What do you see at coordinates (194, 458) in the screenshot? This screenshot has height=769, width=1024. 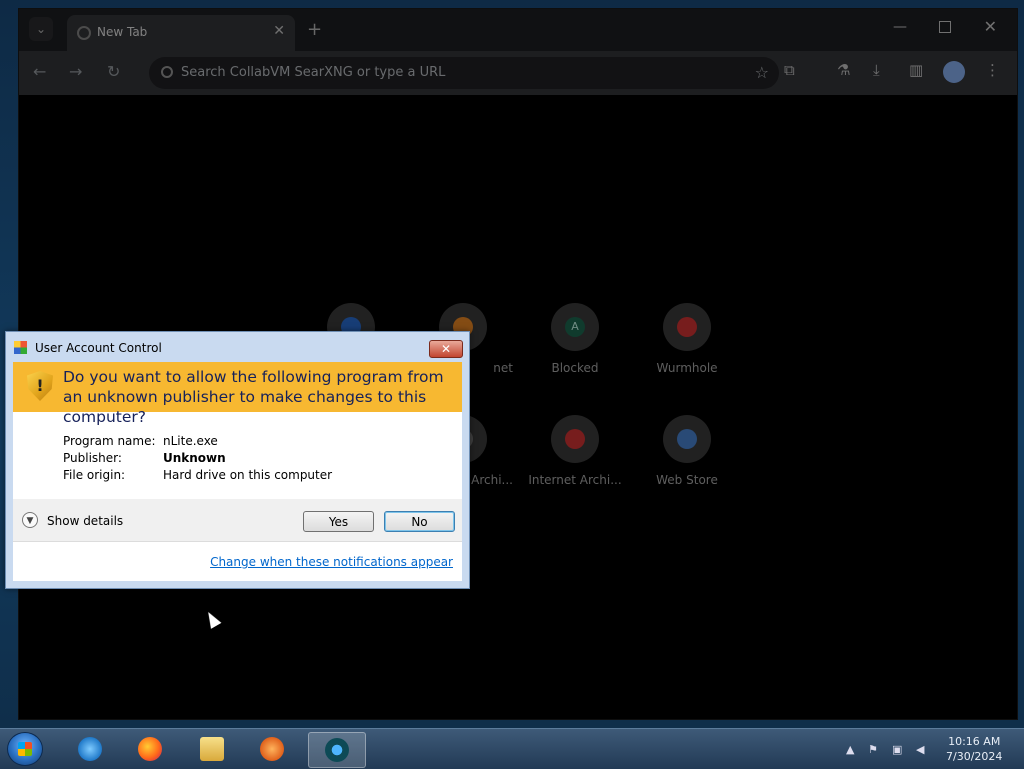 I see `publisher-value: Unknown` at bounding box center [194, 458].